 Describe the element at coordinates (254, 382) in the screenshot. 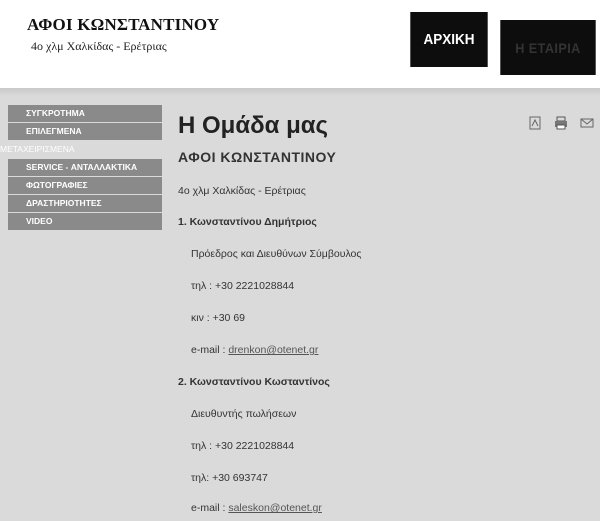

I see `person2-name: 2. Κωνσταντίνου Κωσταντίνος` at that location.